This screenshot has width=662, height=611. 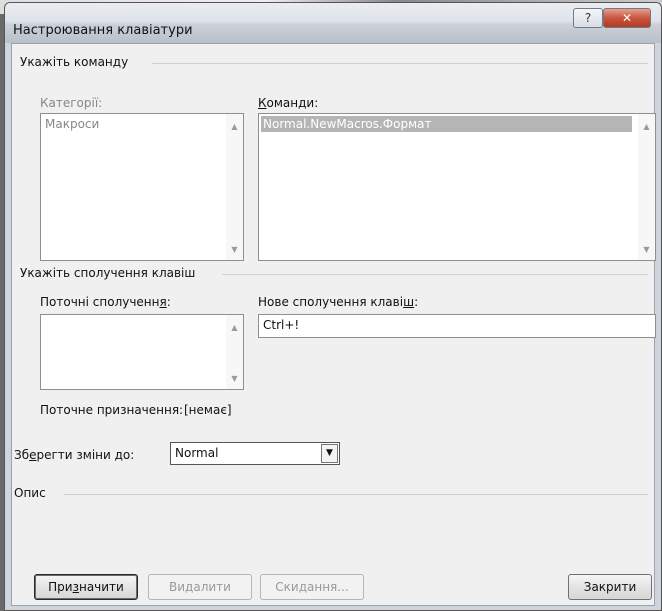 I want to click on save-in-value: Normal, so click(x=197, y=453).